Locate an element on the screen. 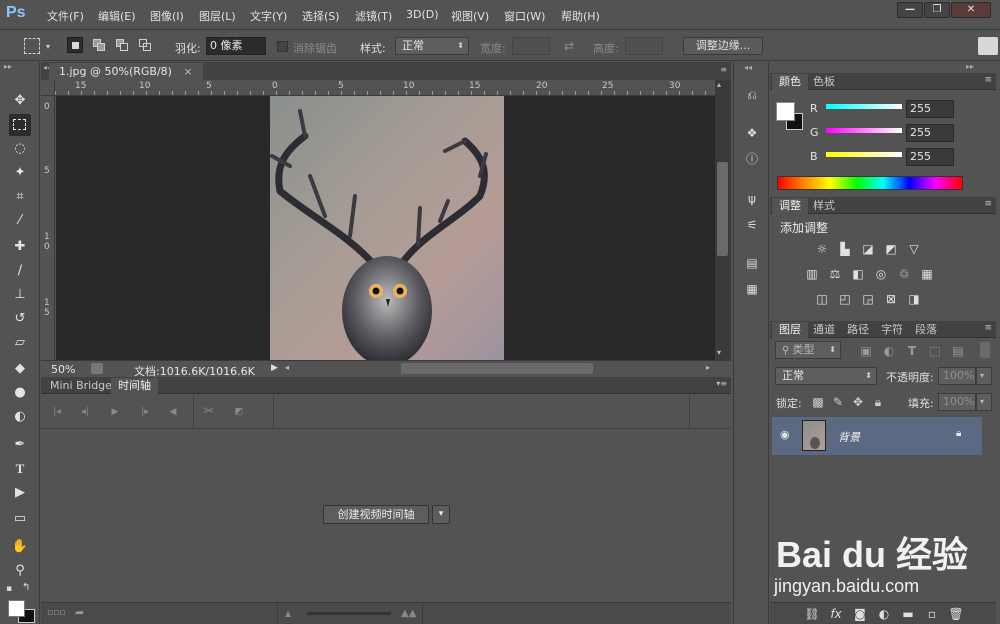  filter-type-icon: T is located at coordinates (912, 351).